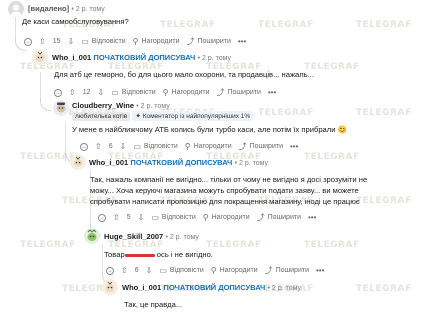 The width and height of the screenshot is (428, 312). Describe the element at coordinates (86, 92) in the screenshot. I see `vote-count: 12` at that location.